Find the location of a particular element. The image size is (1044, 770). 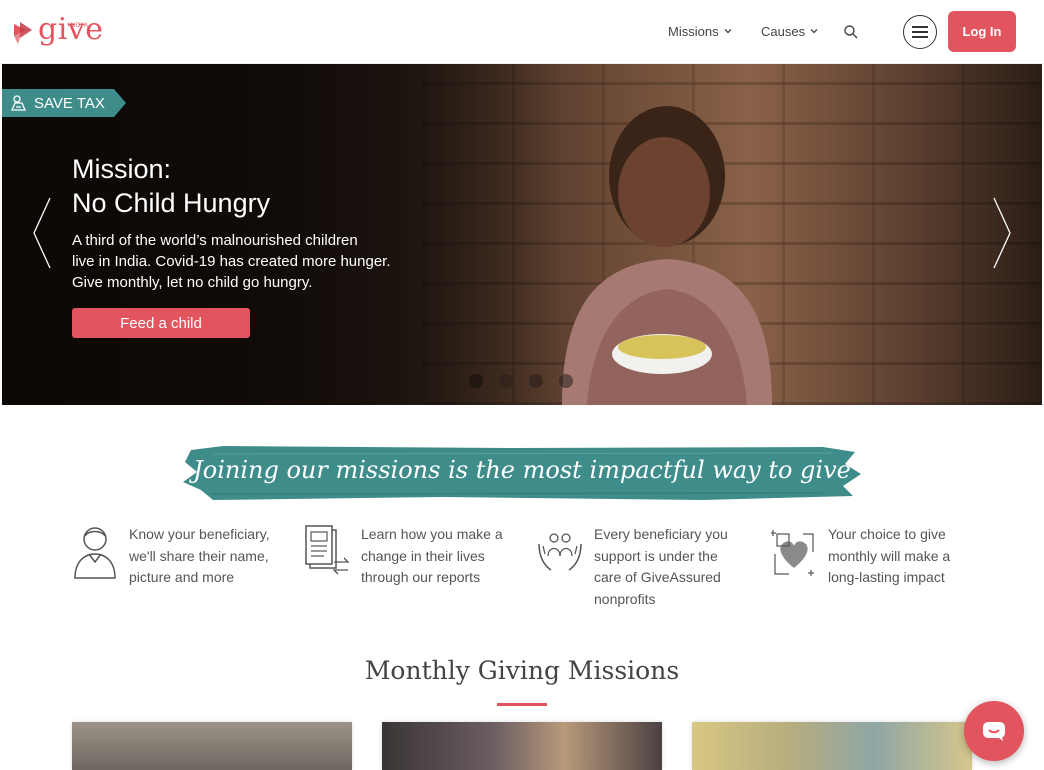

site-header: give INDIA Missions Causes Log In is located at coordinates (522, 32).